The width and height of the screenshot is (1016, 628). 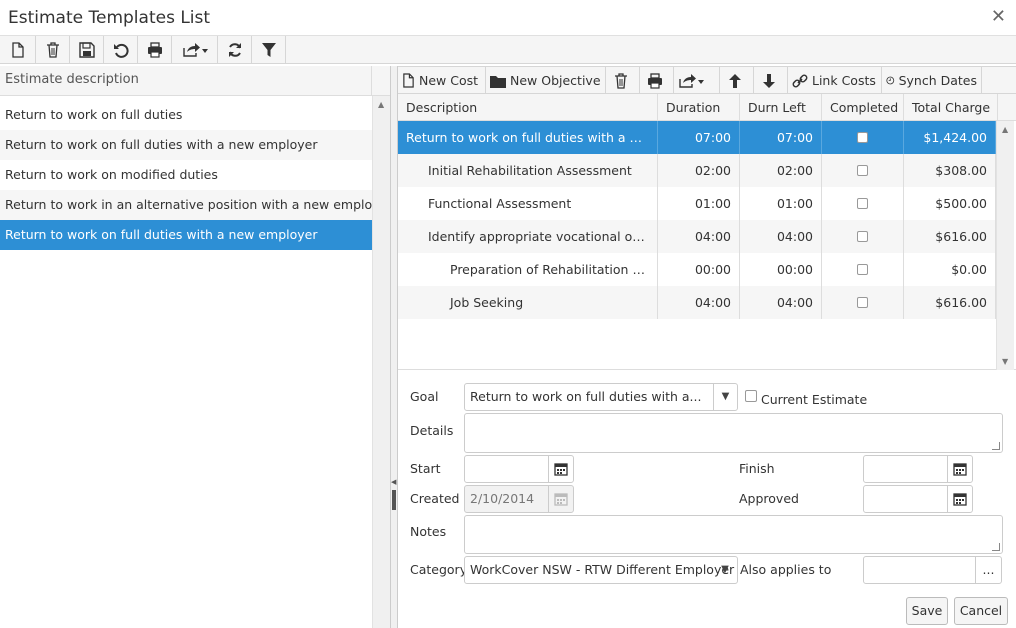 What do you see at coordinates (53, 50) in the screenshot?
I see `delete-icon` at bounding box center [53, 50].